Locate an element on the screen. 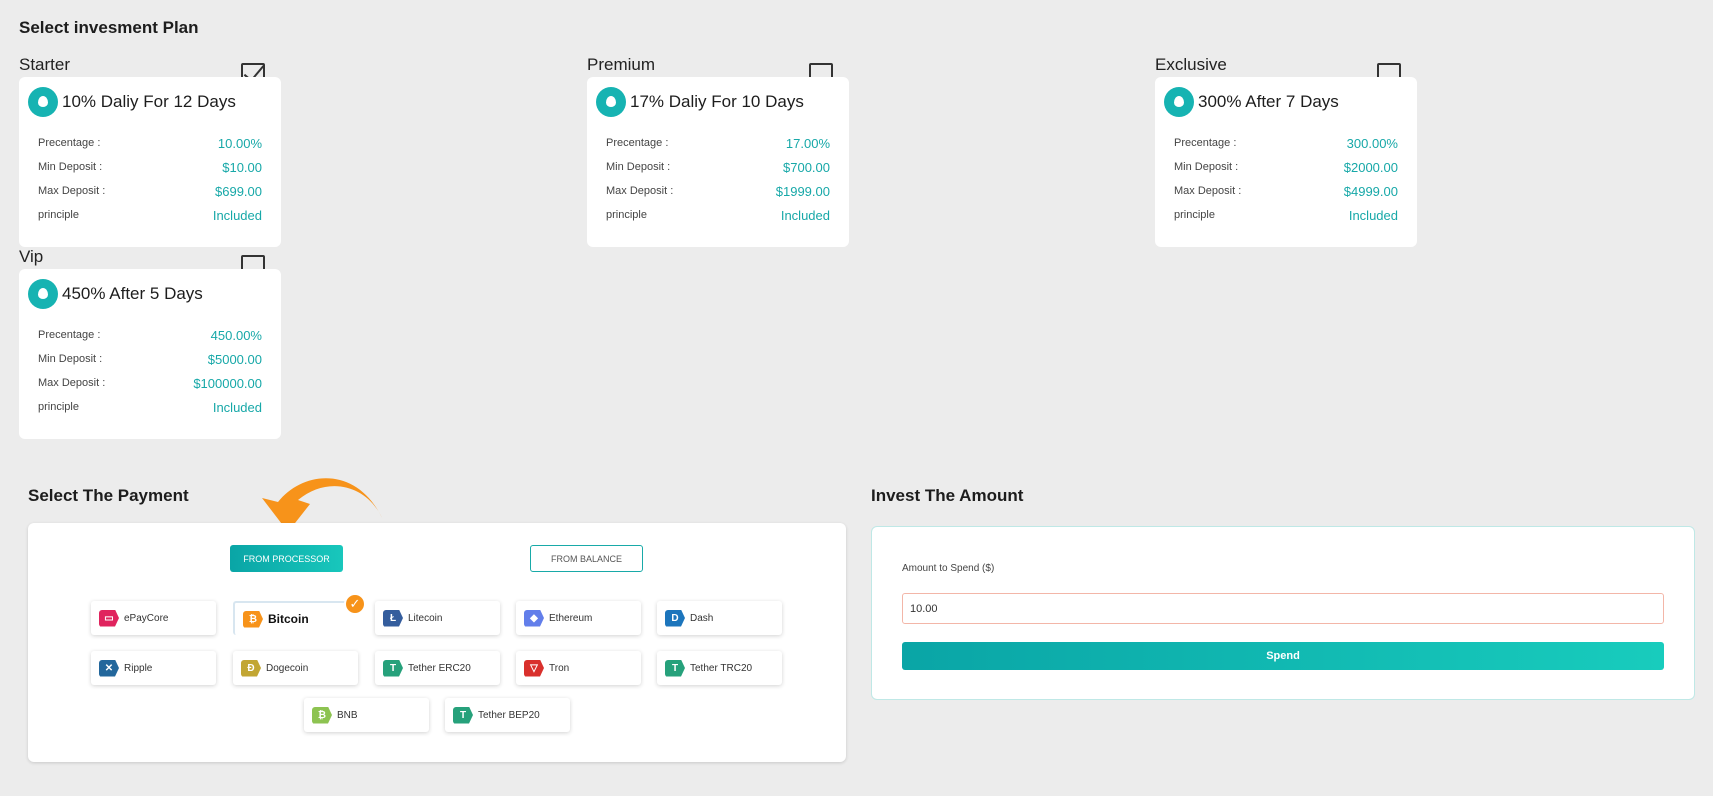 The height and width of the screenshot is (796, 1713). payment-method-bitcoin: ₿ Bitcoin ✓ is located at coordinates (299, 614).